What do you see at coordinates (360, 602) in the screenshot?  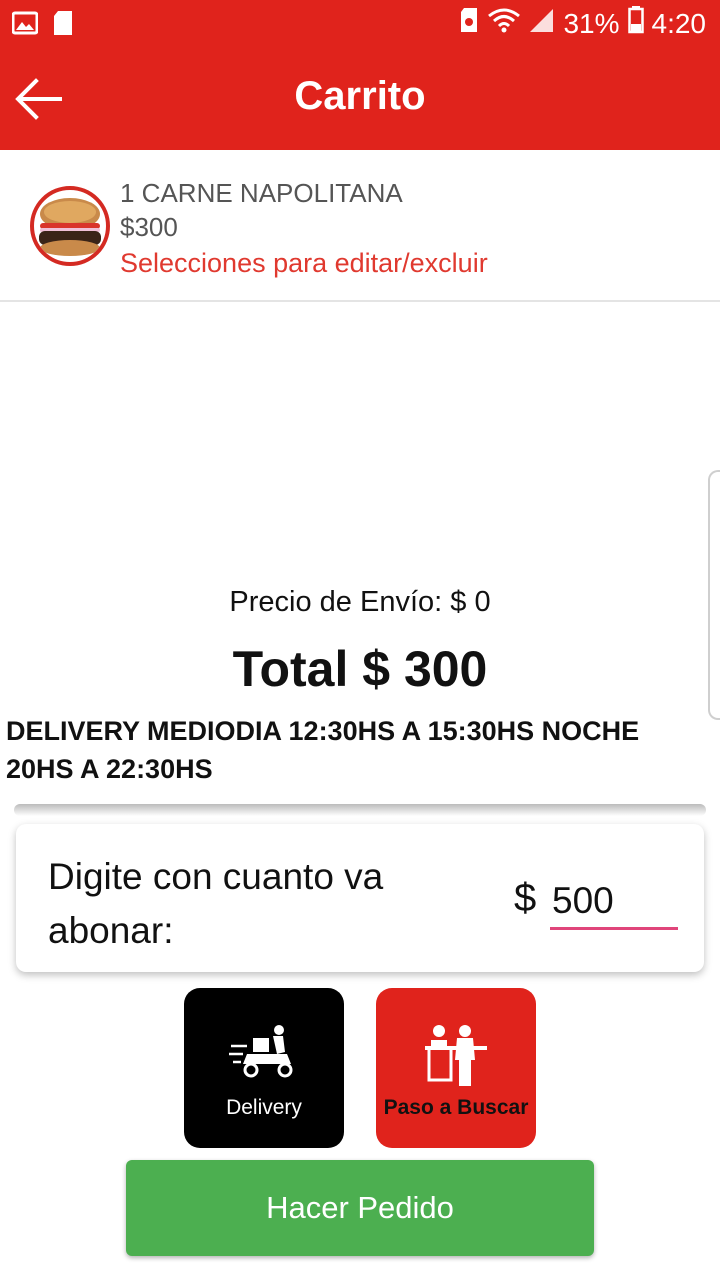 I see `shipping-price: Precio de Envío: $ 0` at bounding box center [360, 602].